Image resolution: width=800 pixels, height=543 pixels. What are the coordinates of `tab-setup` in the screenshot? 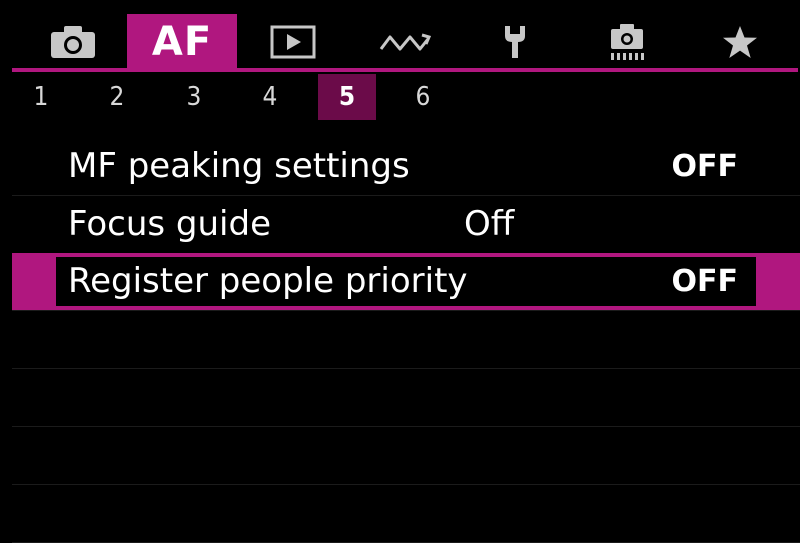 It's located at (515, 42).